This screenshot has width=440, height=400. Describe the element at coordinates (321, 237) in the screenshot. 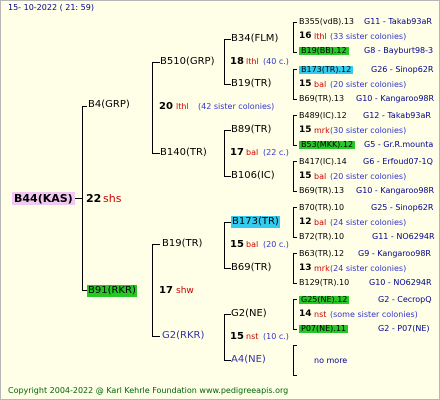

I see `gen4-id: B72(TR).10` at that location.